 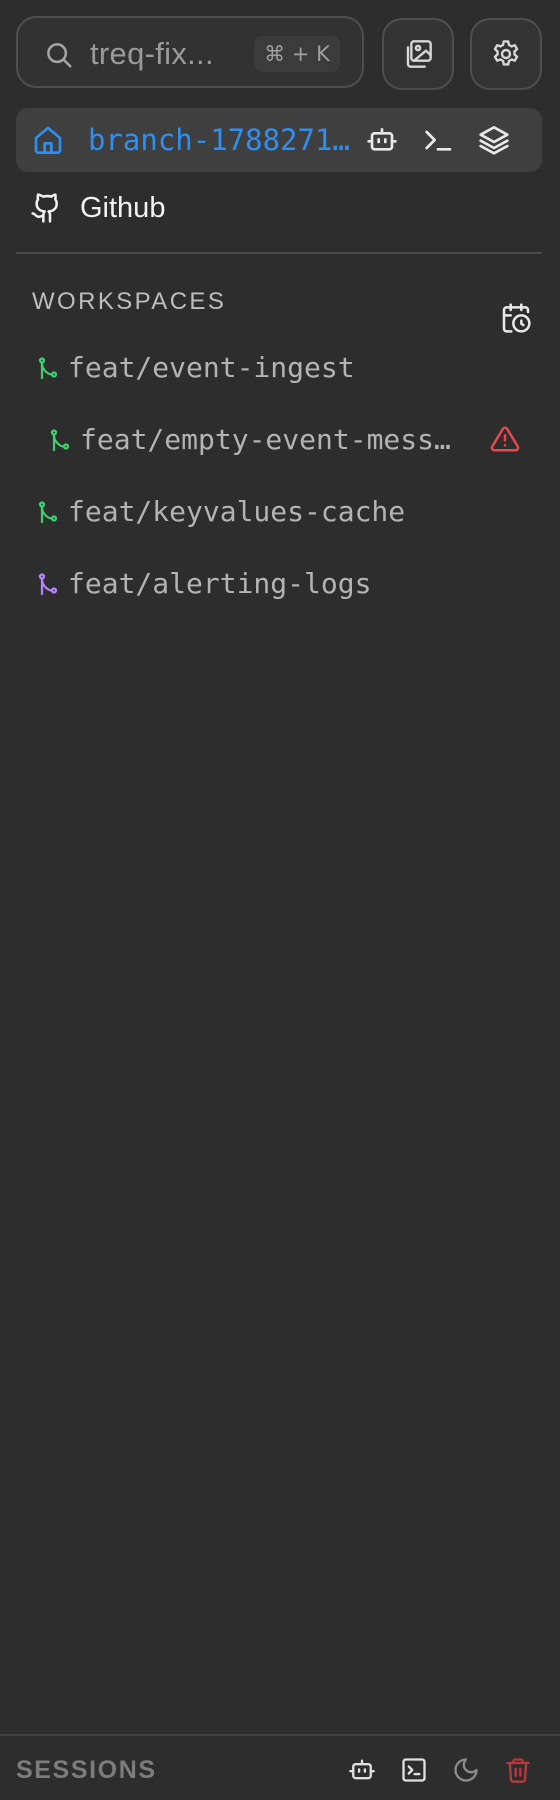 What do you see at coordinates (123, 208) in the screenshot?
I see `github-label: Github` at bounding box center [123, 208].